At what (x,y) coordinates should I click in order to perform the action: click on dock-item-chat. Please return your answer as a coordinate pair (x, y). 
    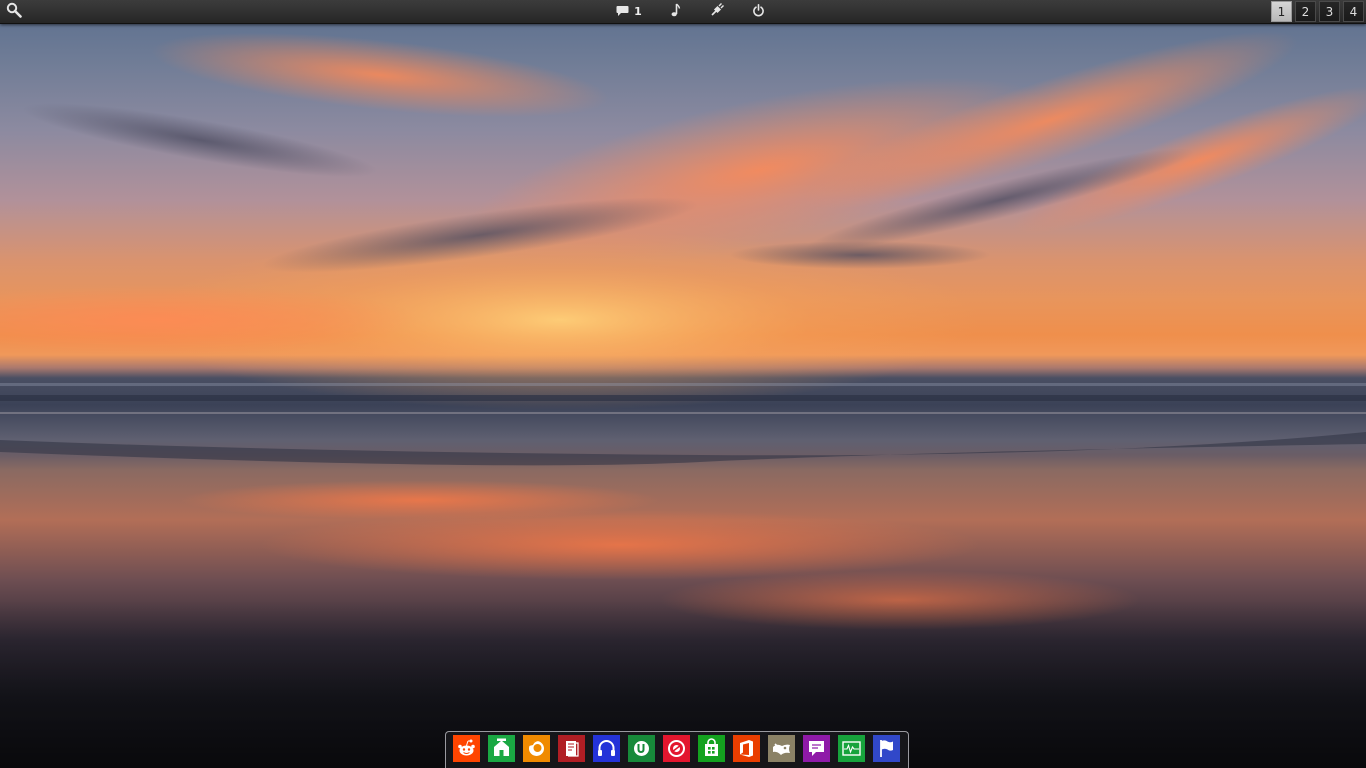
    Looking at the image, I should click on (816, 750).